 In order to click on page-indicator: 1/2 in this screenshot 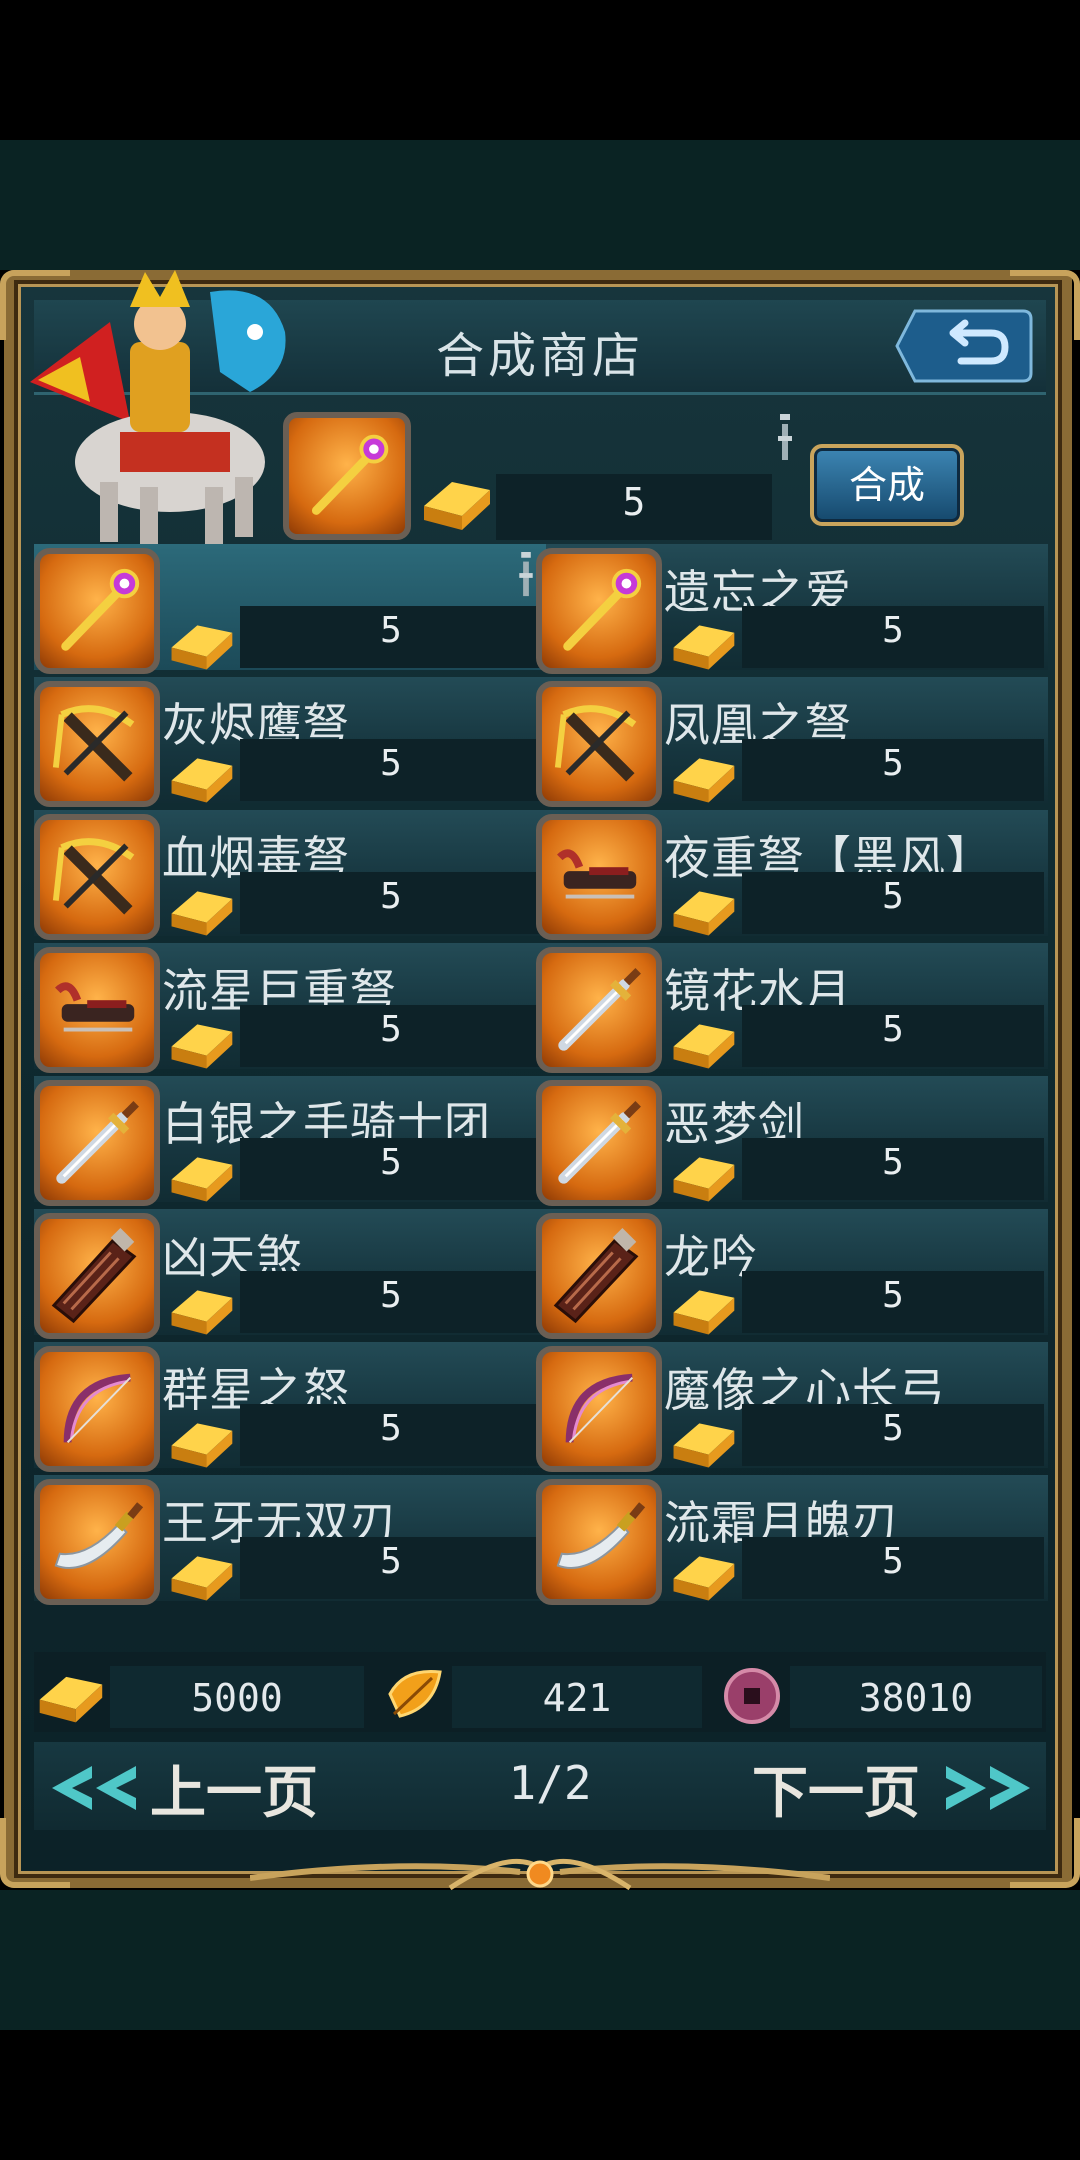, I will do `click(550, 1783)`.